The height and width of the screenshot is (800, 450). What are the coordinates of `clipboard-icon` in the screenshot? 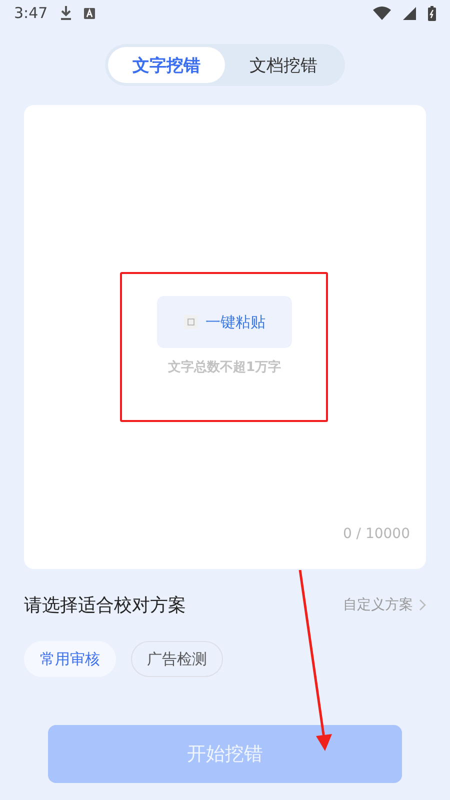 It's located at (191, 322).